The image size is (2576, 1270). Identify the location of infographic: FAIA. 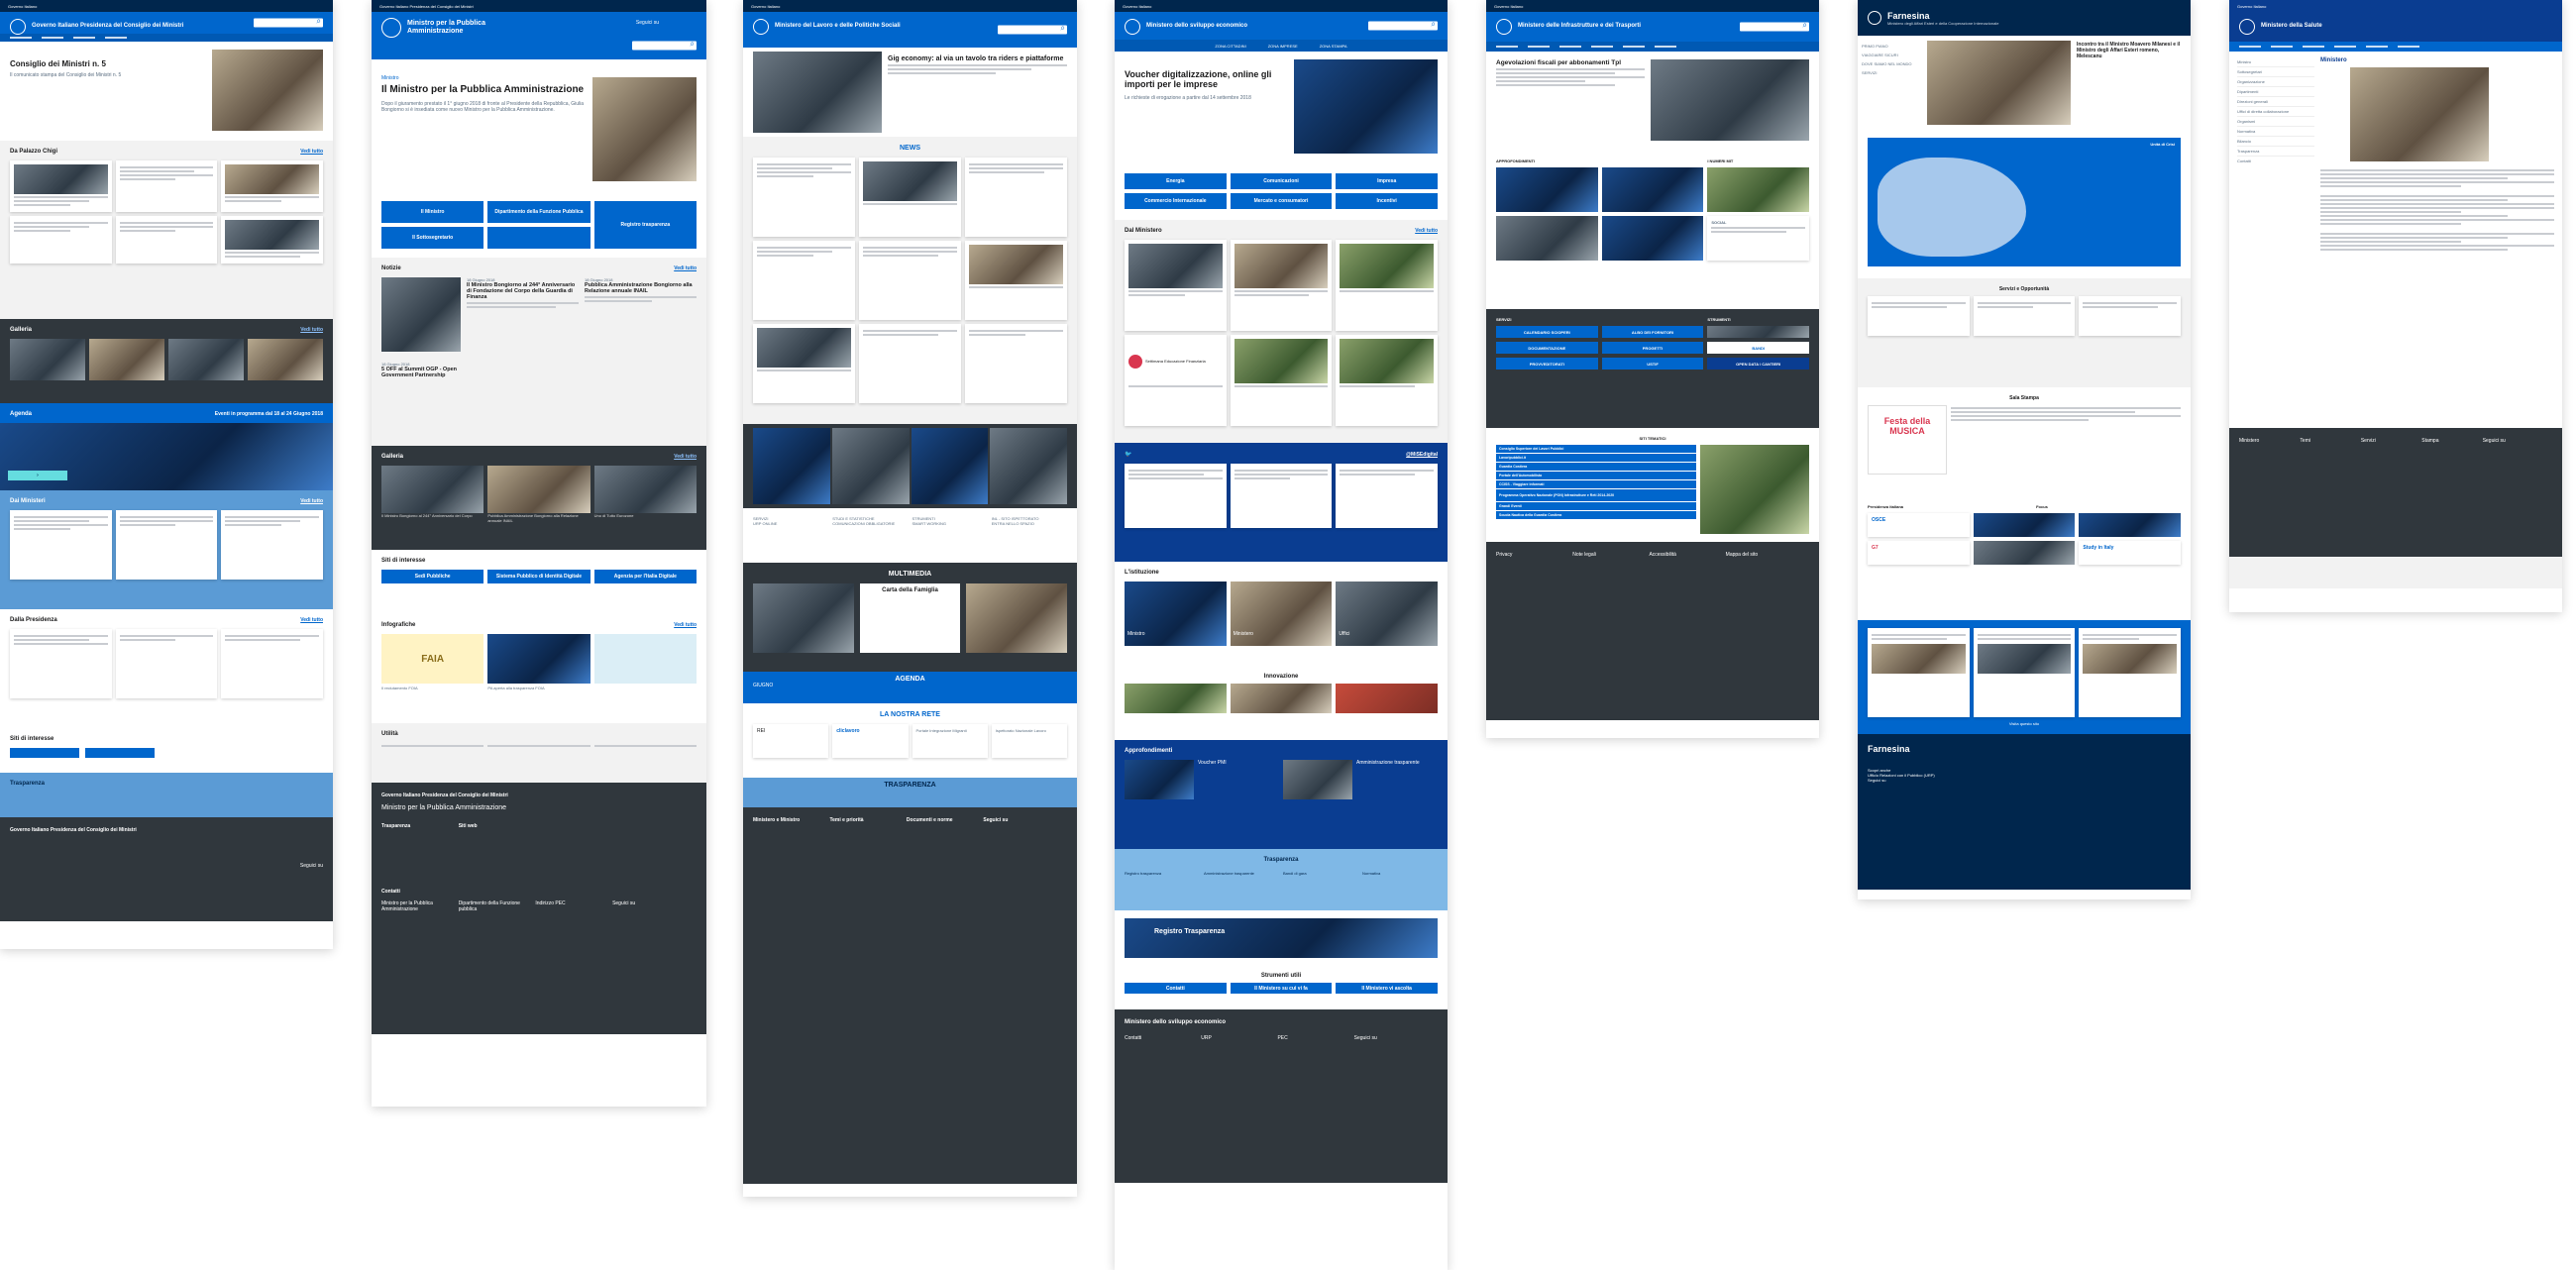
(432, 659).